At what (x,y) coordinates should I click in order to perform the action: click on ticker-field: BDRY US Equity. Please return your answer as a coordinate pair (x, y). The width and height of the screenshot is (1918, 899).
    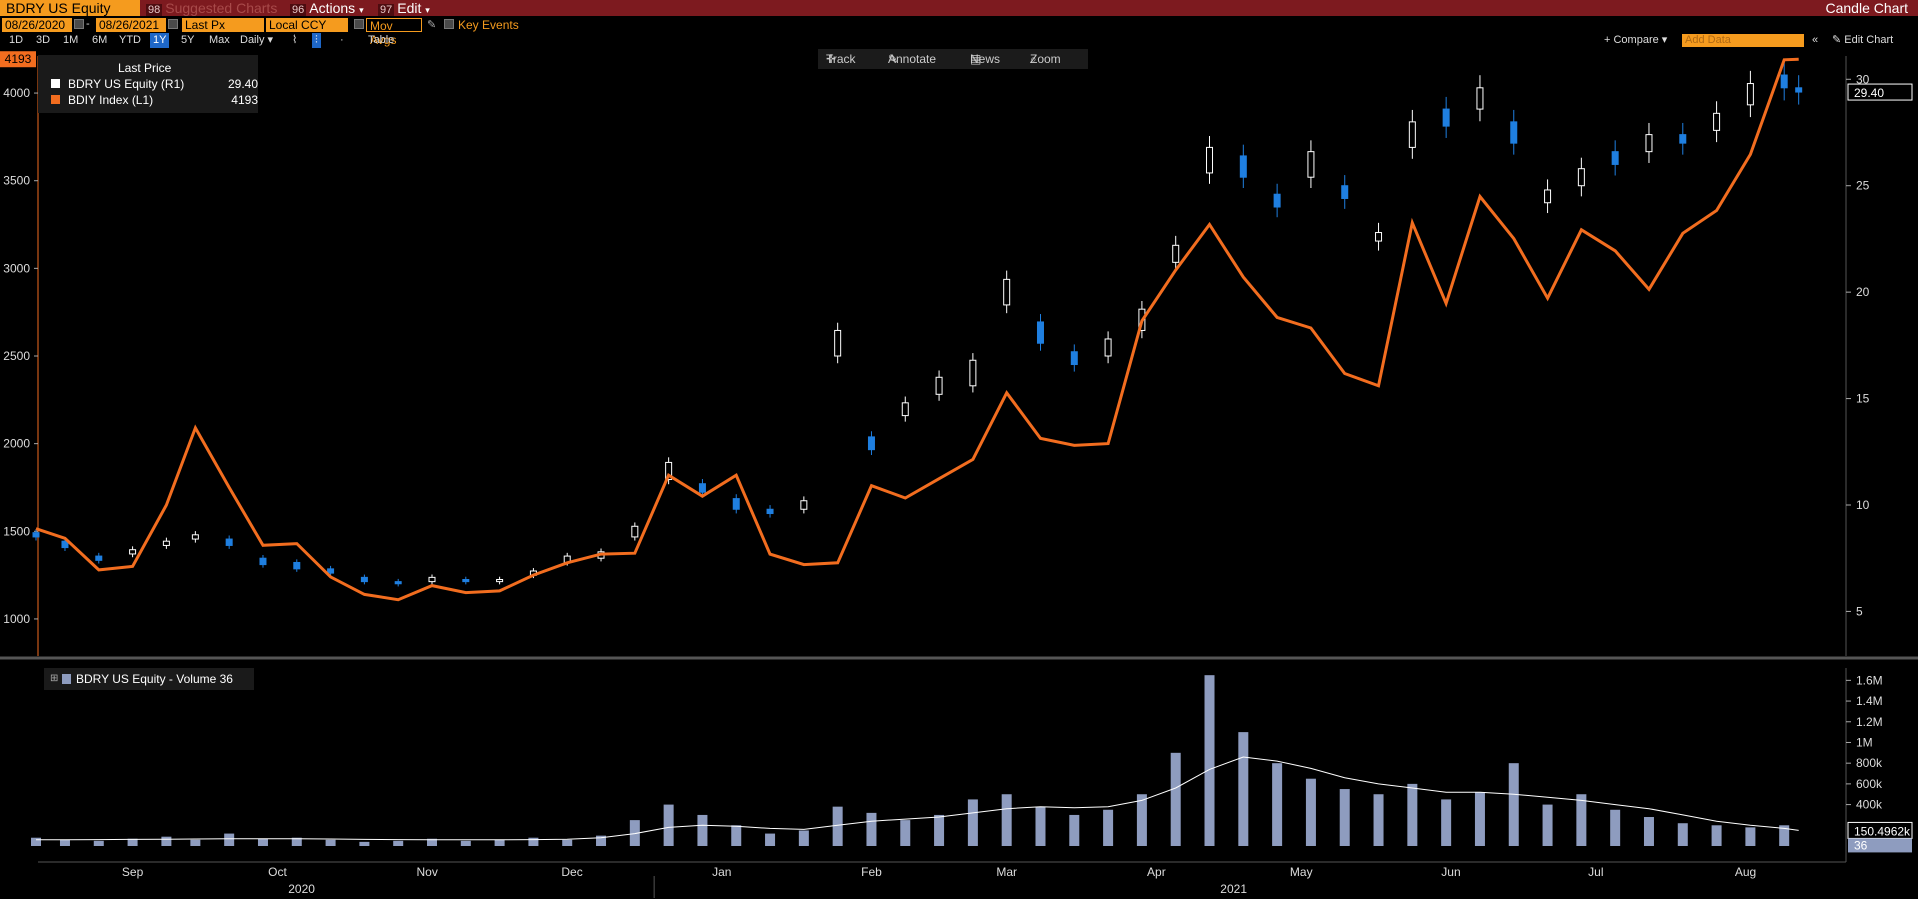
    Looking at the image, I should click on (70, 8).